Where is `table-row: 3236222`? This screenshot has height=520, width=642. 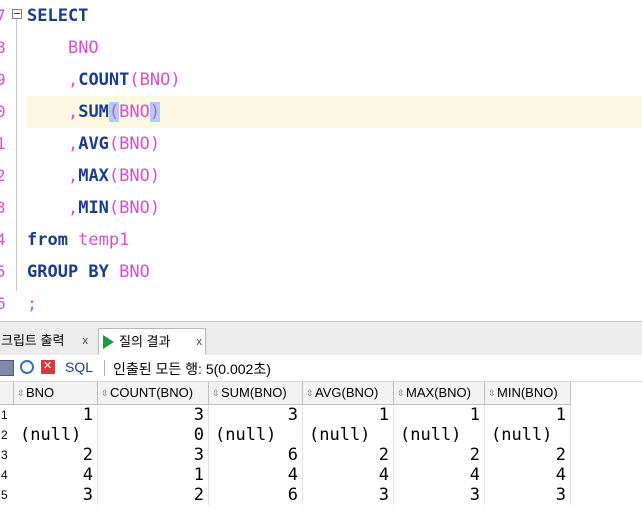
table-row: 3236222 is located at coordinates (286, 455).